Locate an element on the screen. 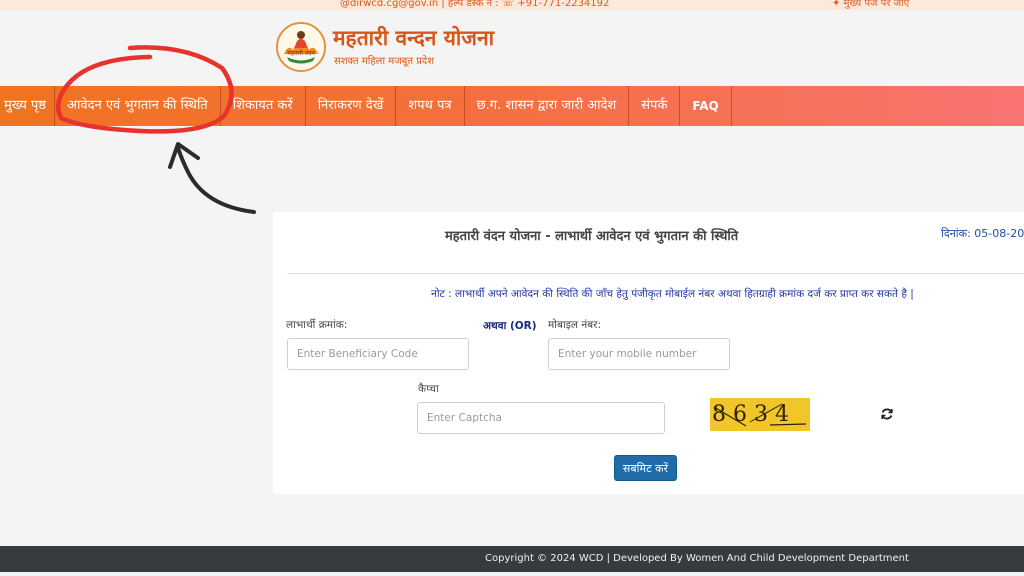 This screenshot has width=1024, height=576. or-separator: अथवा (OR) is located at coordinates (510, 326).